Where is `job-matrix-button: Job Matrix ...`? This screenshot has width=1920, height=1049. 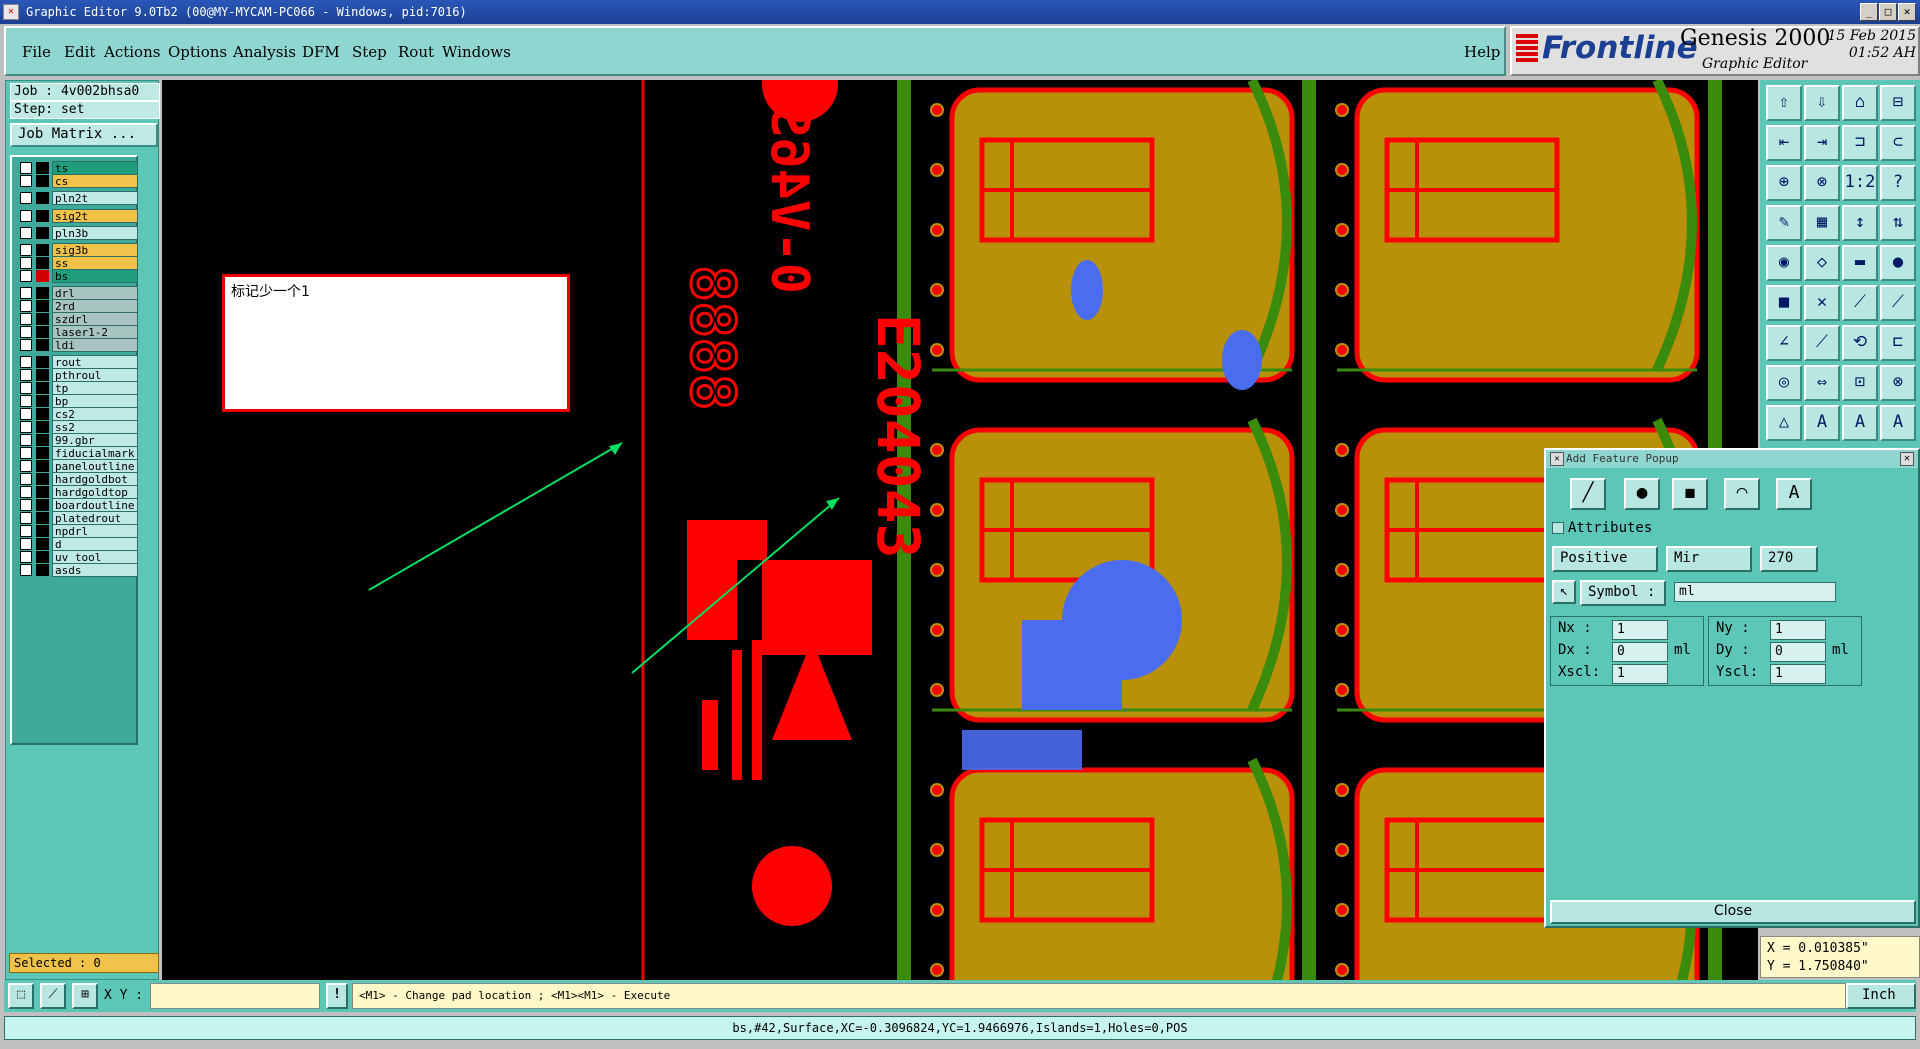
job-matrix-button: Job Matrix ... is located at coordinates (84, 135).